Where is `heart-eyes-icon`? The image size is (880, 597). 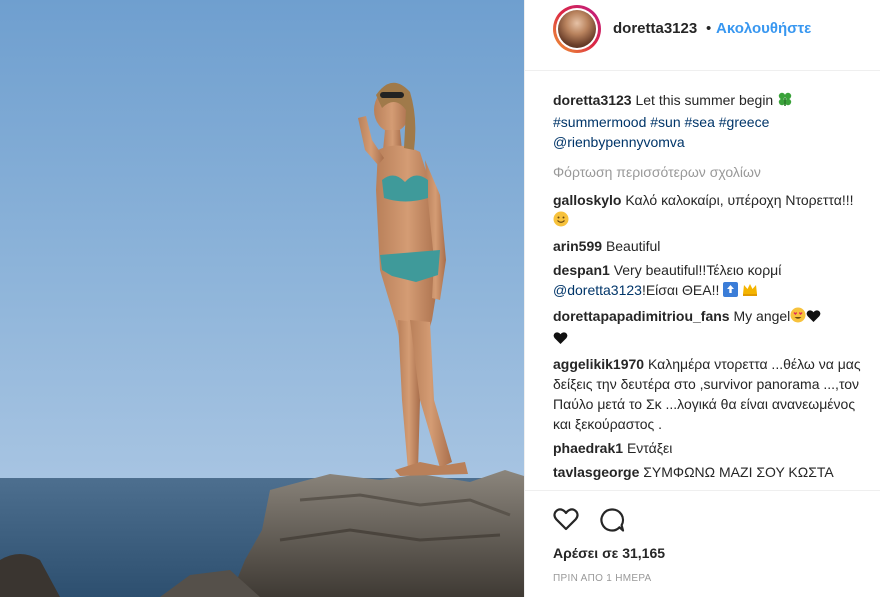
heart-eyes-icon is located at coordinates (798, 317).